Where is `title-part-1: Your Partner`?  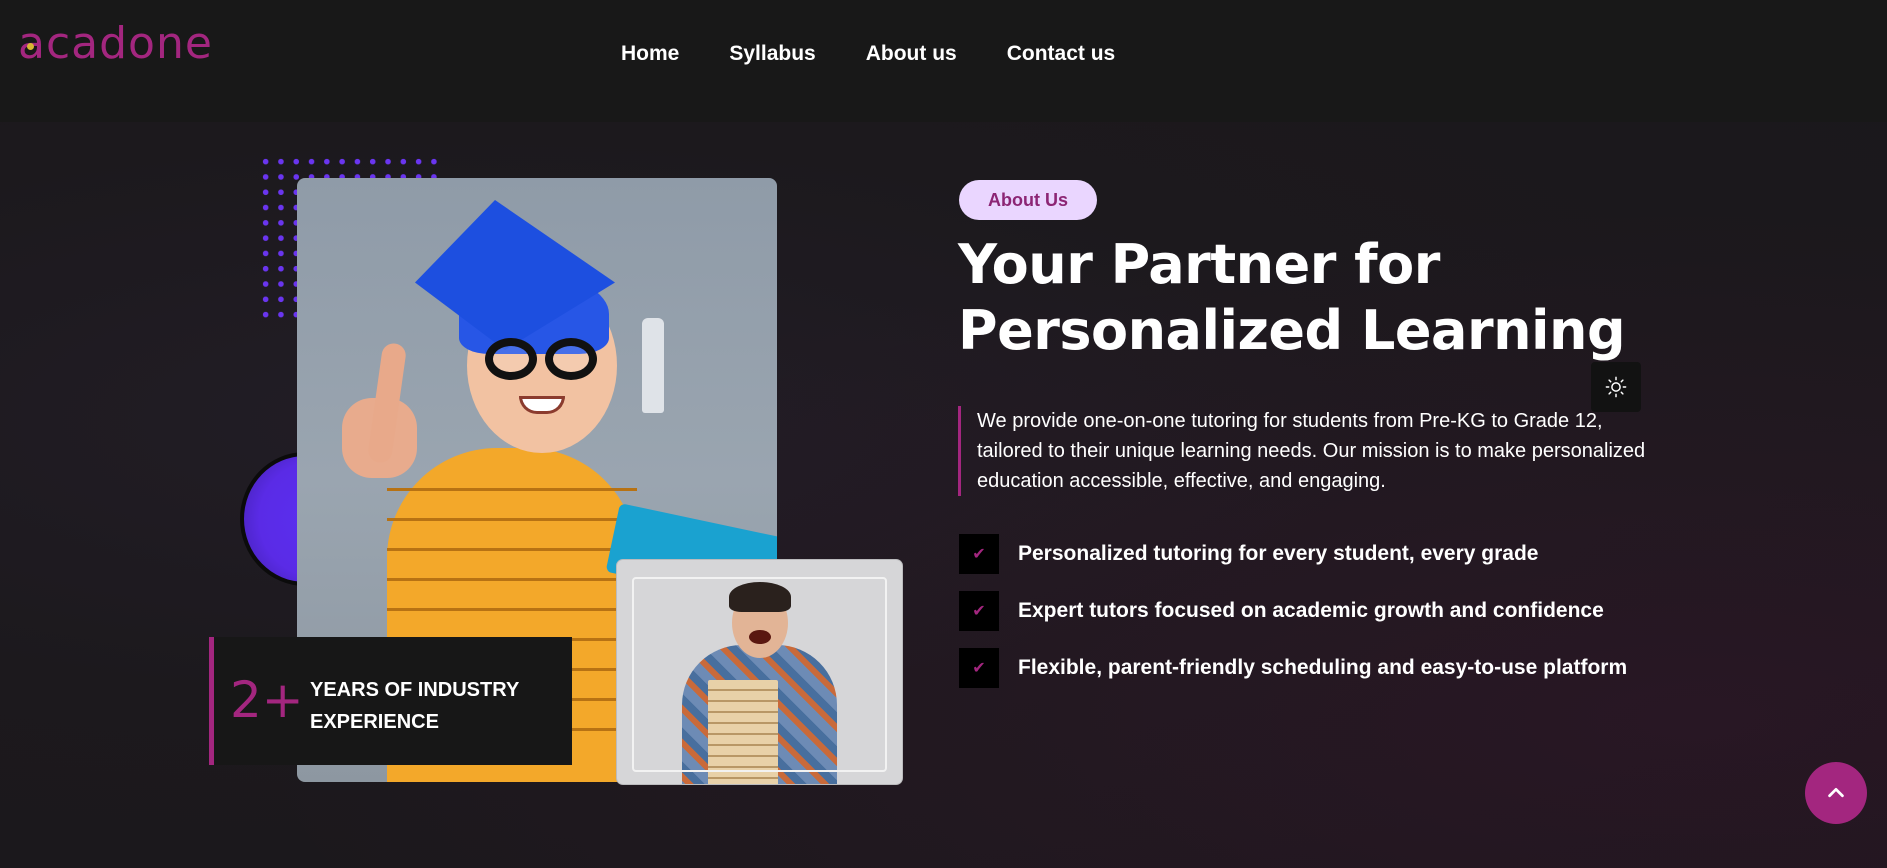 title-part-1: Your Partner is located at coordinates (1156, 264).